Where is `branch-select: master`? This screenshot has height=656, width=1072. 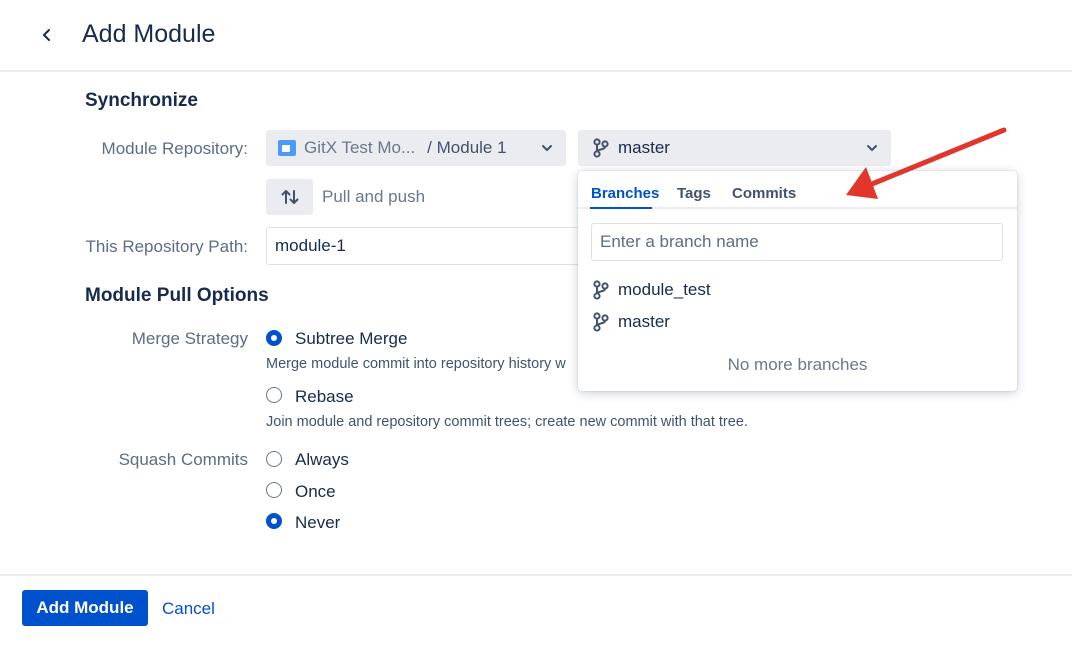 branch-select: master is located at coordinates (734, 148).